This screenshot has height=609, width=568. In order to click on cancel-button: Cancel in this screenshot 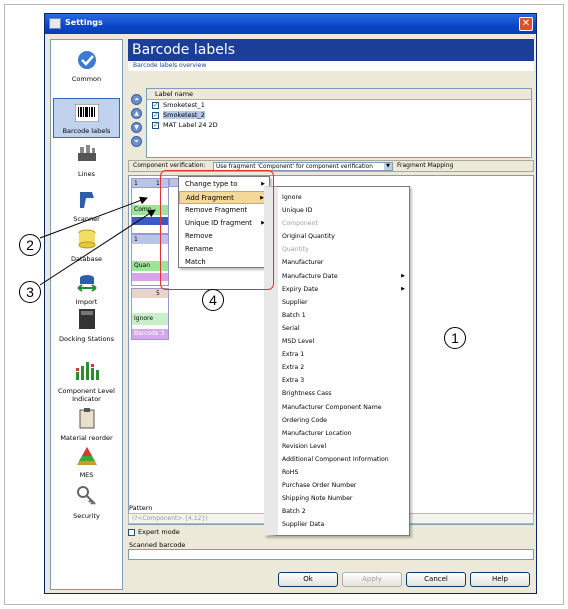, I will do `click(436, 579)`.